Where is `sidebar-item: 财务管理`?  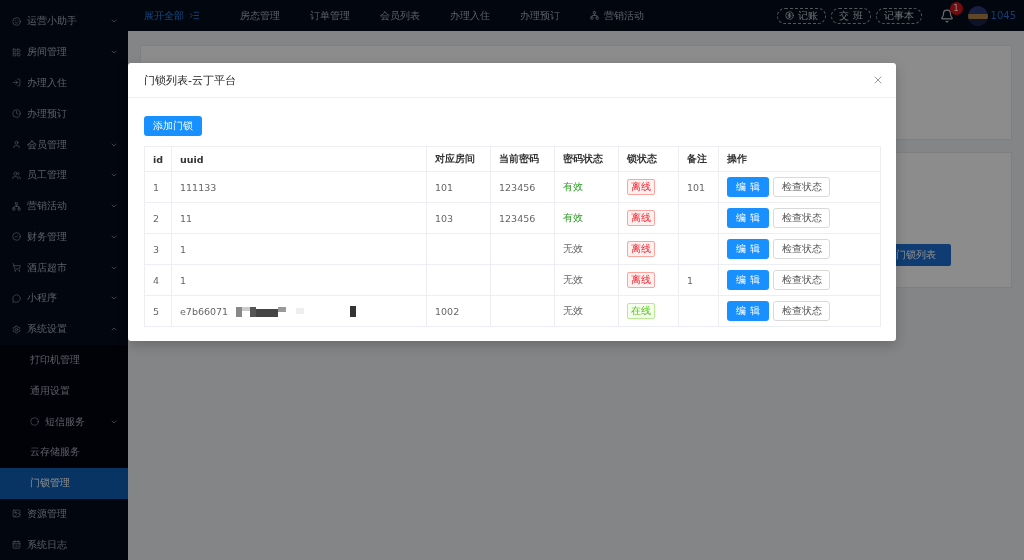 sidebar-item: 财务管理 is located at coordinates (64, 237).